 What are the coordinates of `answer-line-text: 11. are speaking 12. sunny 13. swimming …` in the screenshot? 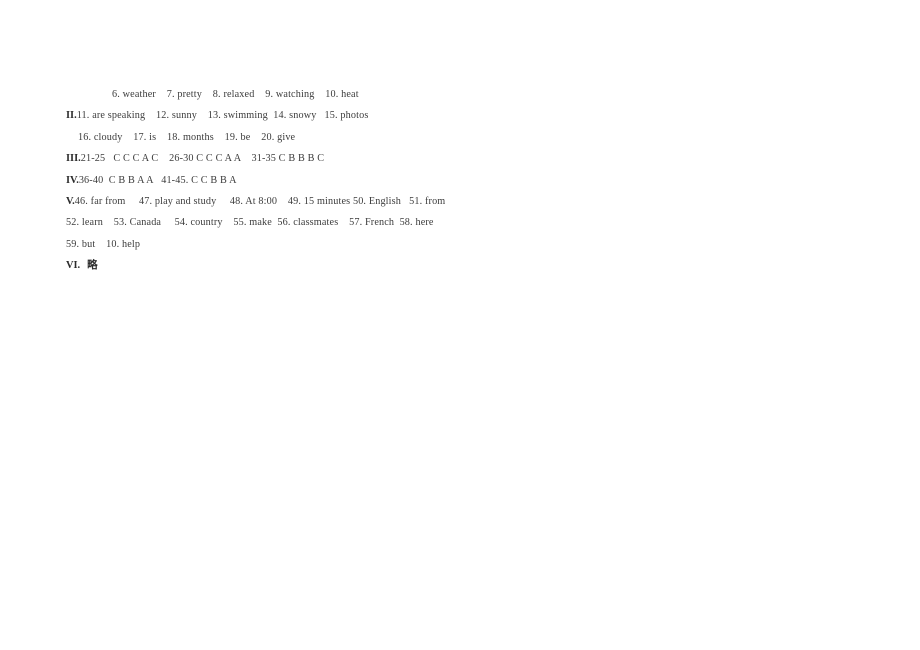 It's located at (222, 116).